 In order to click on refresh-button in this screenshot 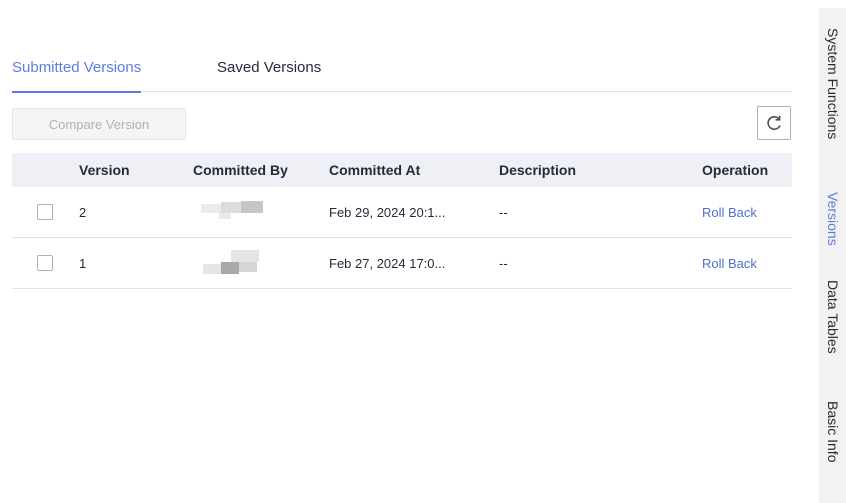, I will do `click(774, 123)`.